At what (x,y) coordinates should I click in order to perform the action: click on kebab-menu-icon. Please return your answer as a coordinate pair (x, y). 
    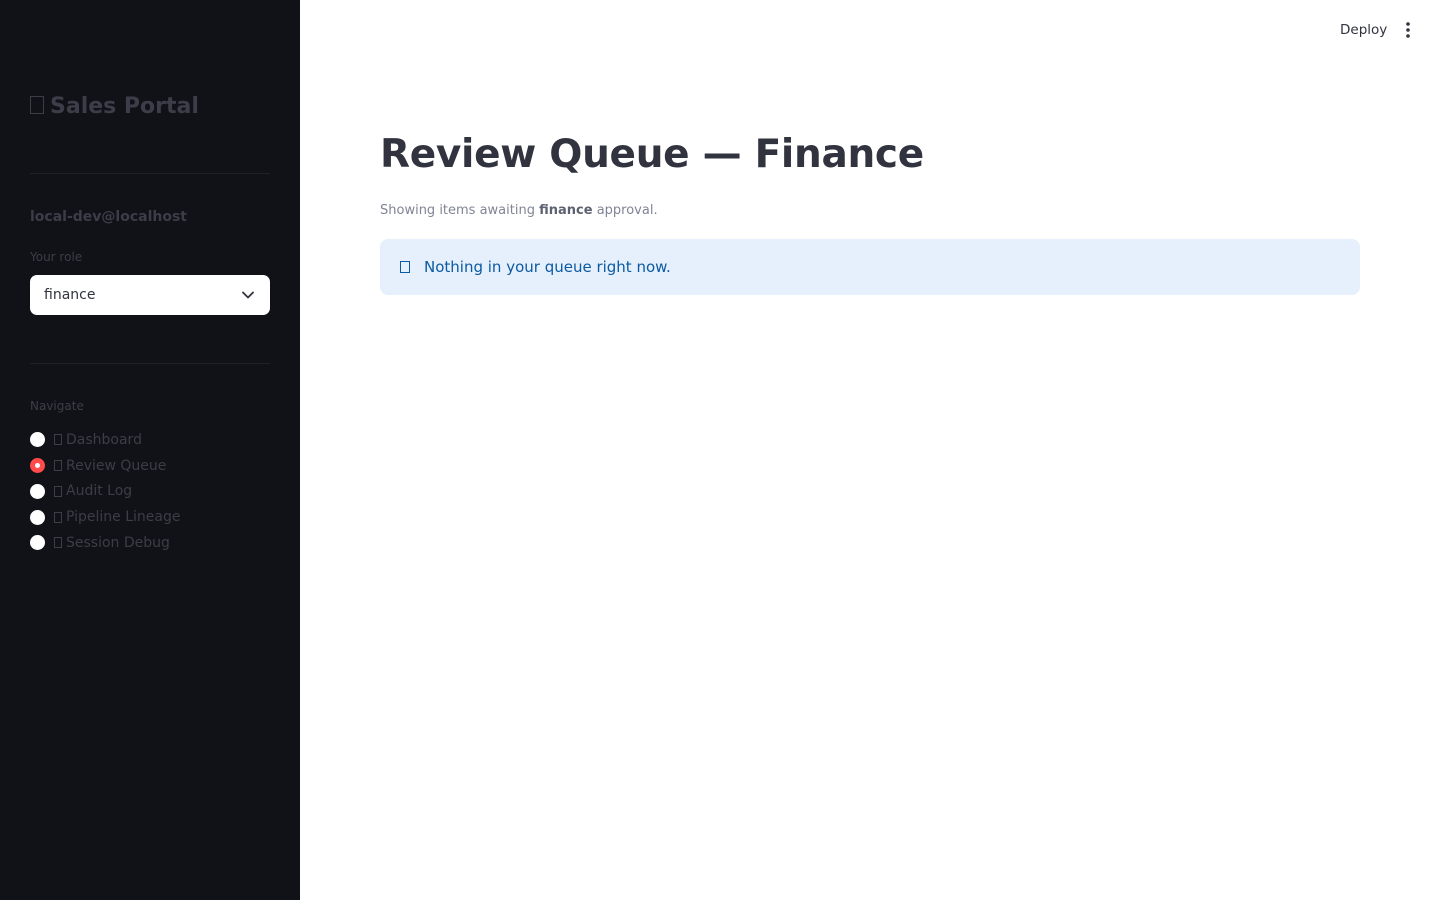
    Looking at the image, I should click on (1408, 30).